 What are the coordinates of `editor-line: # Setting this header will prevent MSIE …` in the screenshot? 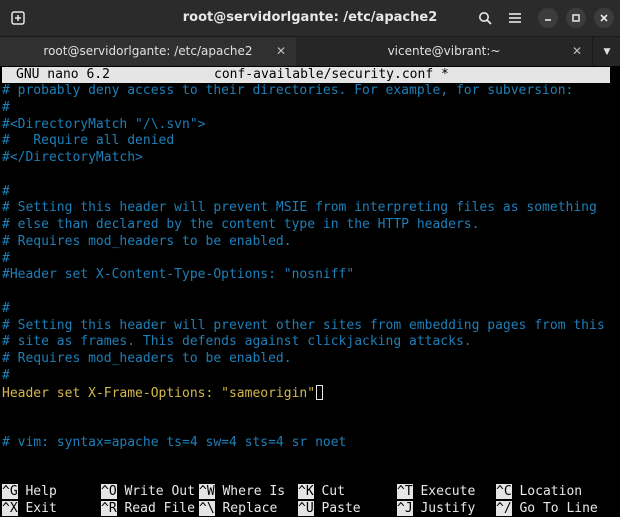 It's located at (299, 208).